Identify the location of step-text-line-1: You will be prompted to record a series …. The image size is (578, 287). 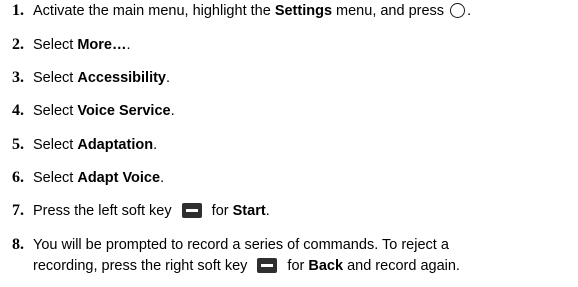
(241, 245).